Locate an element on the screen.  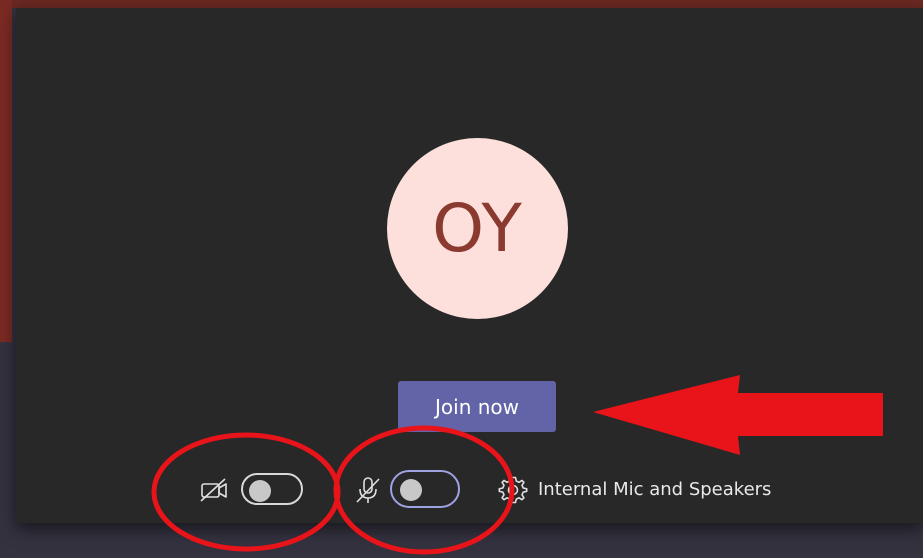
join-now-button: Join now is located at coordinates (477, 406).